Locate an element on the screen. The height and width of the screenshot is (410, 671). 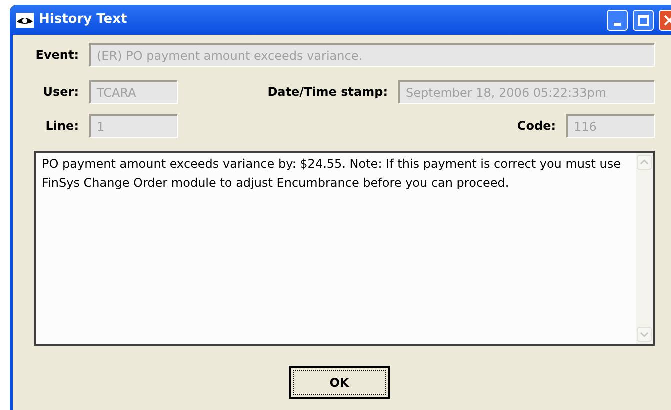
minimize-button is located at coordinates (617, 20).